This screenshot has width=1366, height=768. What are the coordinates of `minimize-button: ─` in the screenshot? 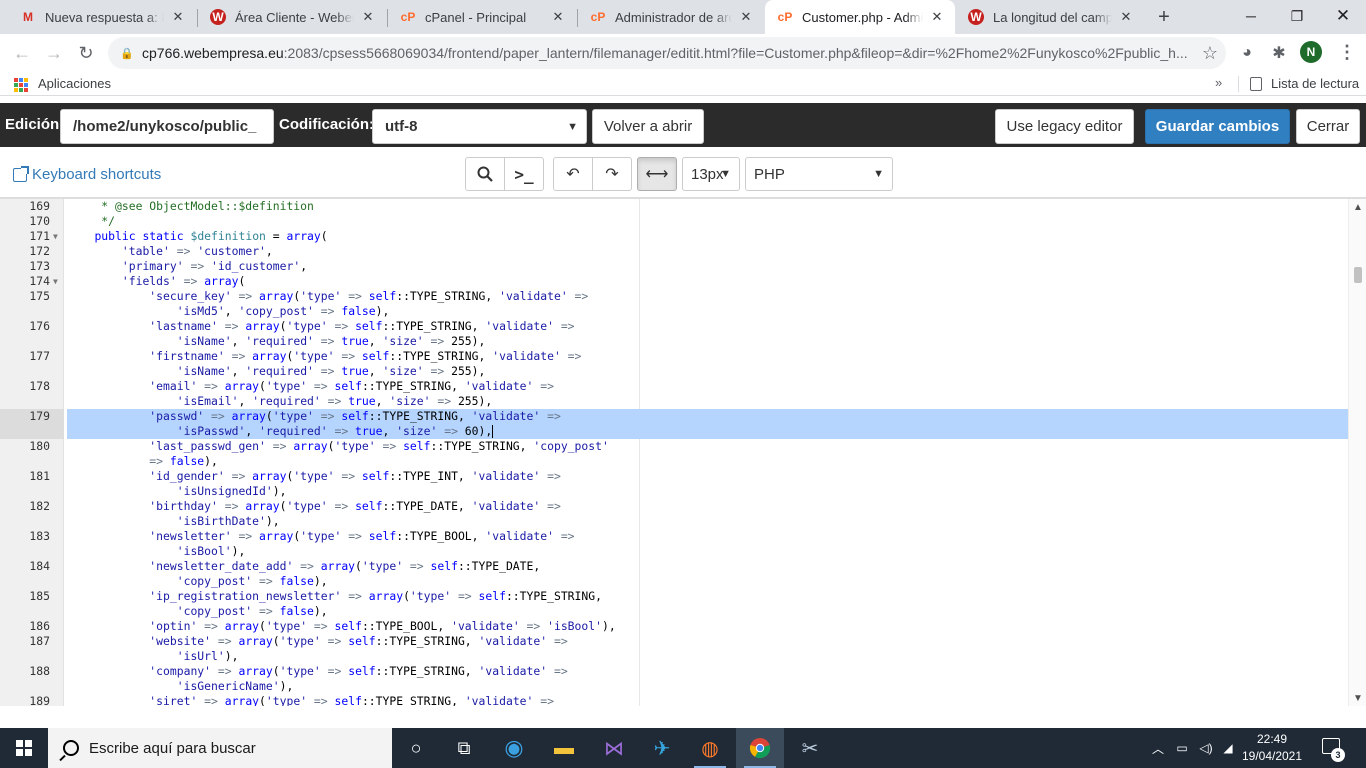 It's located at (1251, 16).